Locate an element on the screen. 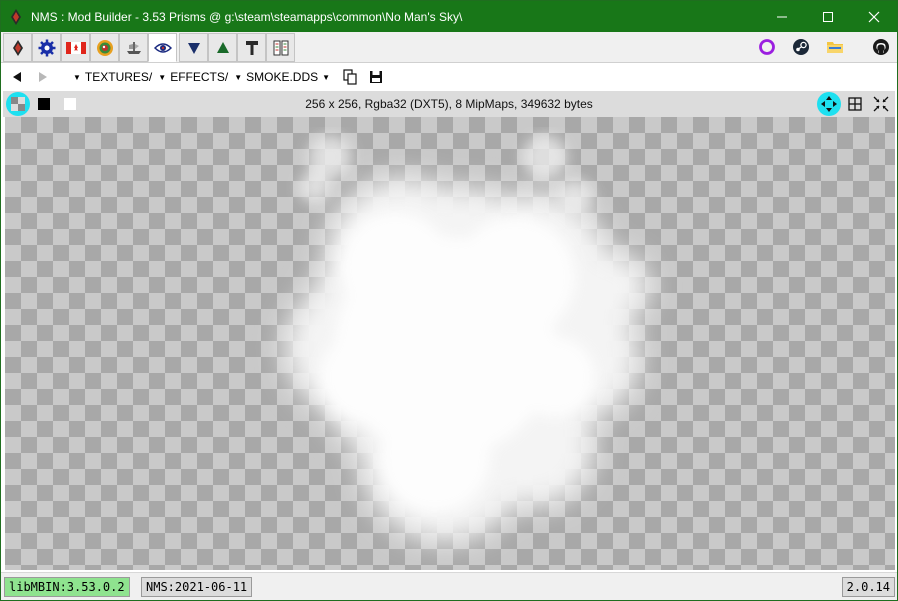 The image size is (898, 601). breadcrumb-item: ▼ EFFECTS/ is located at coordinates (193, 77).